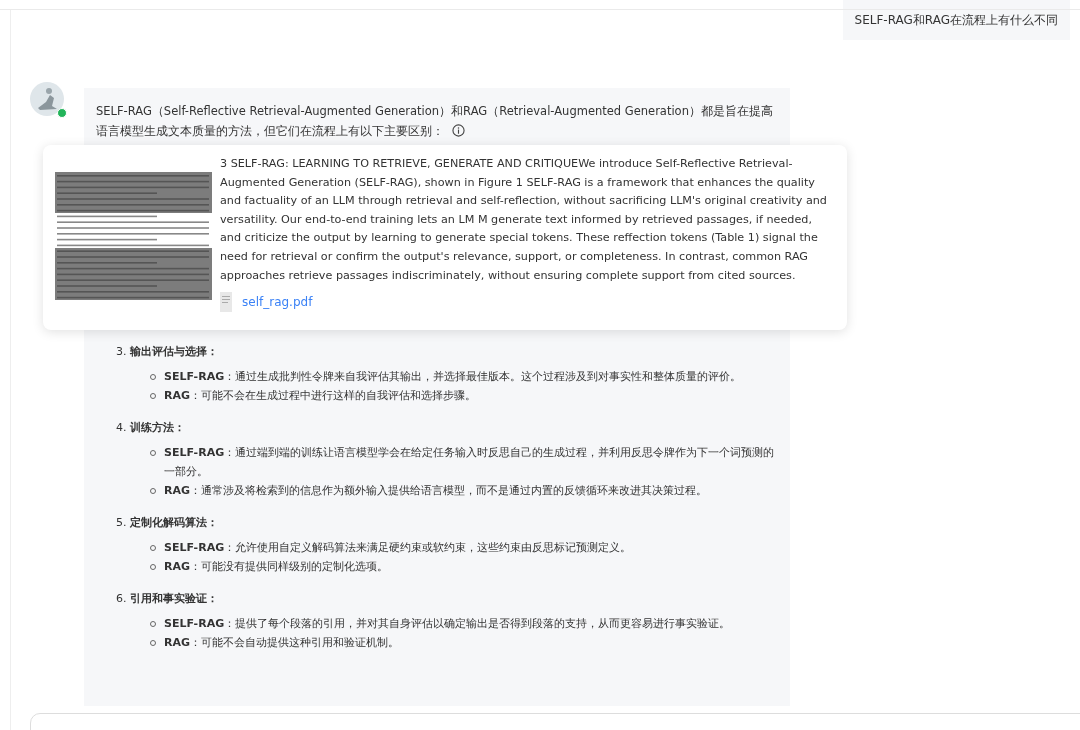 The width and height of the screenshot is (1080, 730). Describe the element at coordinates (47, 99) in the screenshot. I see `avatar` at that location.